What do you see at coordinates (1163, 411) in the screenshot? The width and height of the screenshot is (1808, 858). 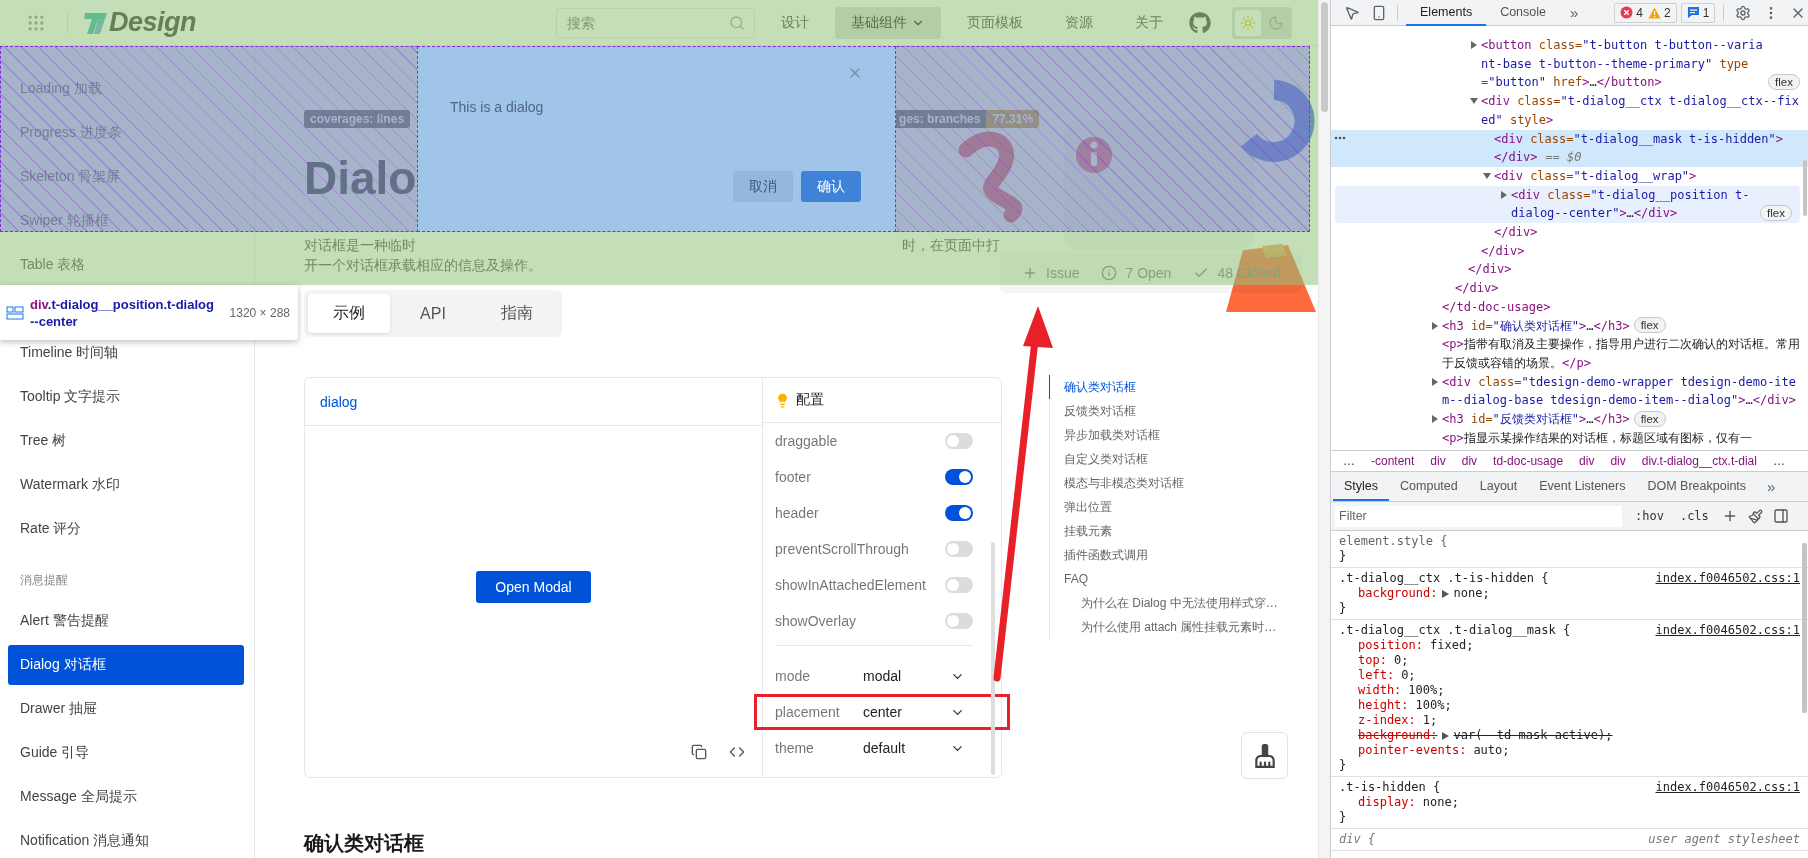 I see `toc-link: 反馈类对话框` at bounding box center [1163, 411].